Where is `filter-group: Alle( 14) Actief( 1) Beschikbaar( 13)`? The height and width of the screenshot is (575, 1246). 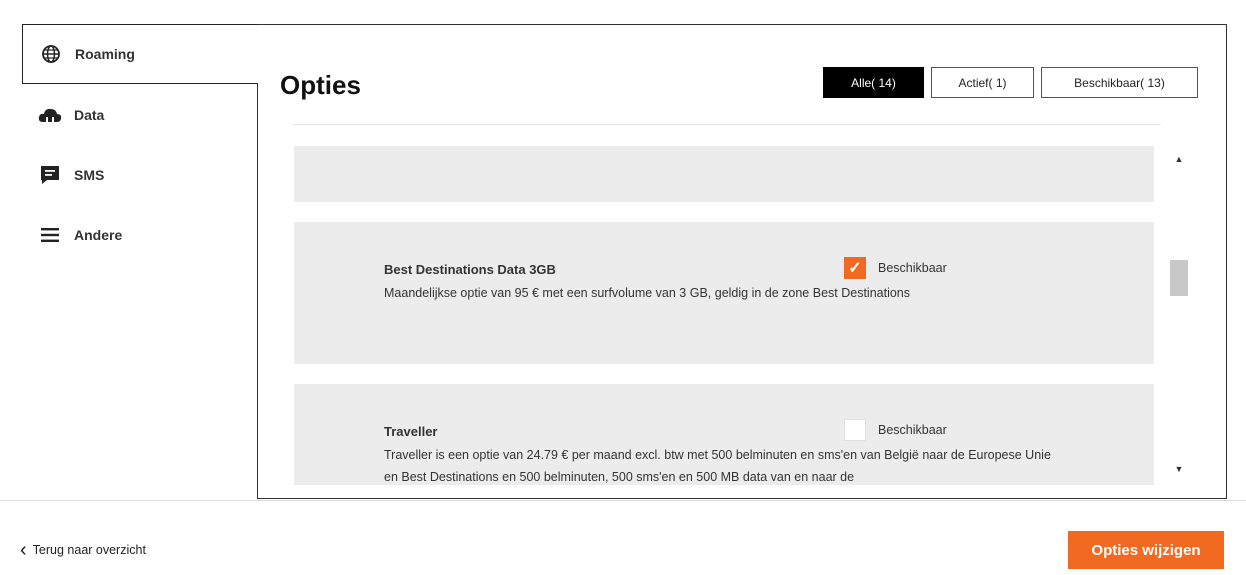
filter-group: Alle( 14) Actief( 1) Beschikbaar( 13) is located at coordinates (1010, 82).